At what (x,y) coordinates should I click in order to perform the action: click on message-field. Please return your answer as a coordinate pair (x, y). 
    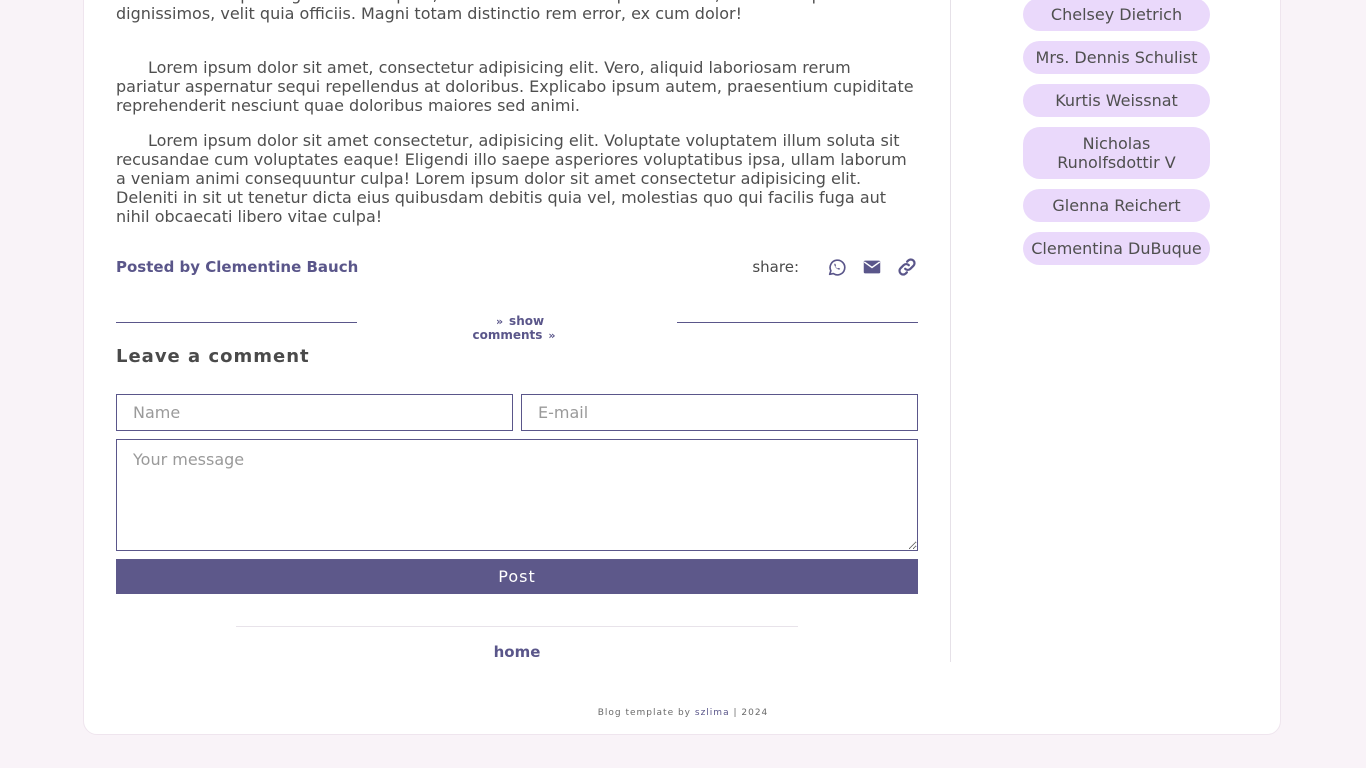
    Looking at the image, I should click on (517, 495).